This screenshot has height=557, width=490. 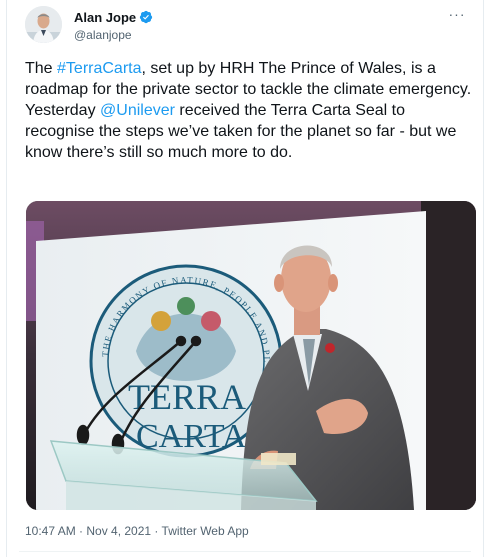 I want to click on verified-badge-icon, so click(x=146, y=17).